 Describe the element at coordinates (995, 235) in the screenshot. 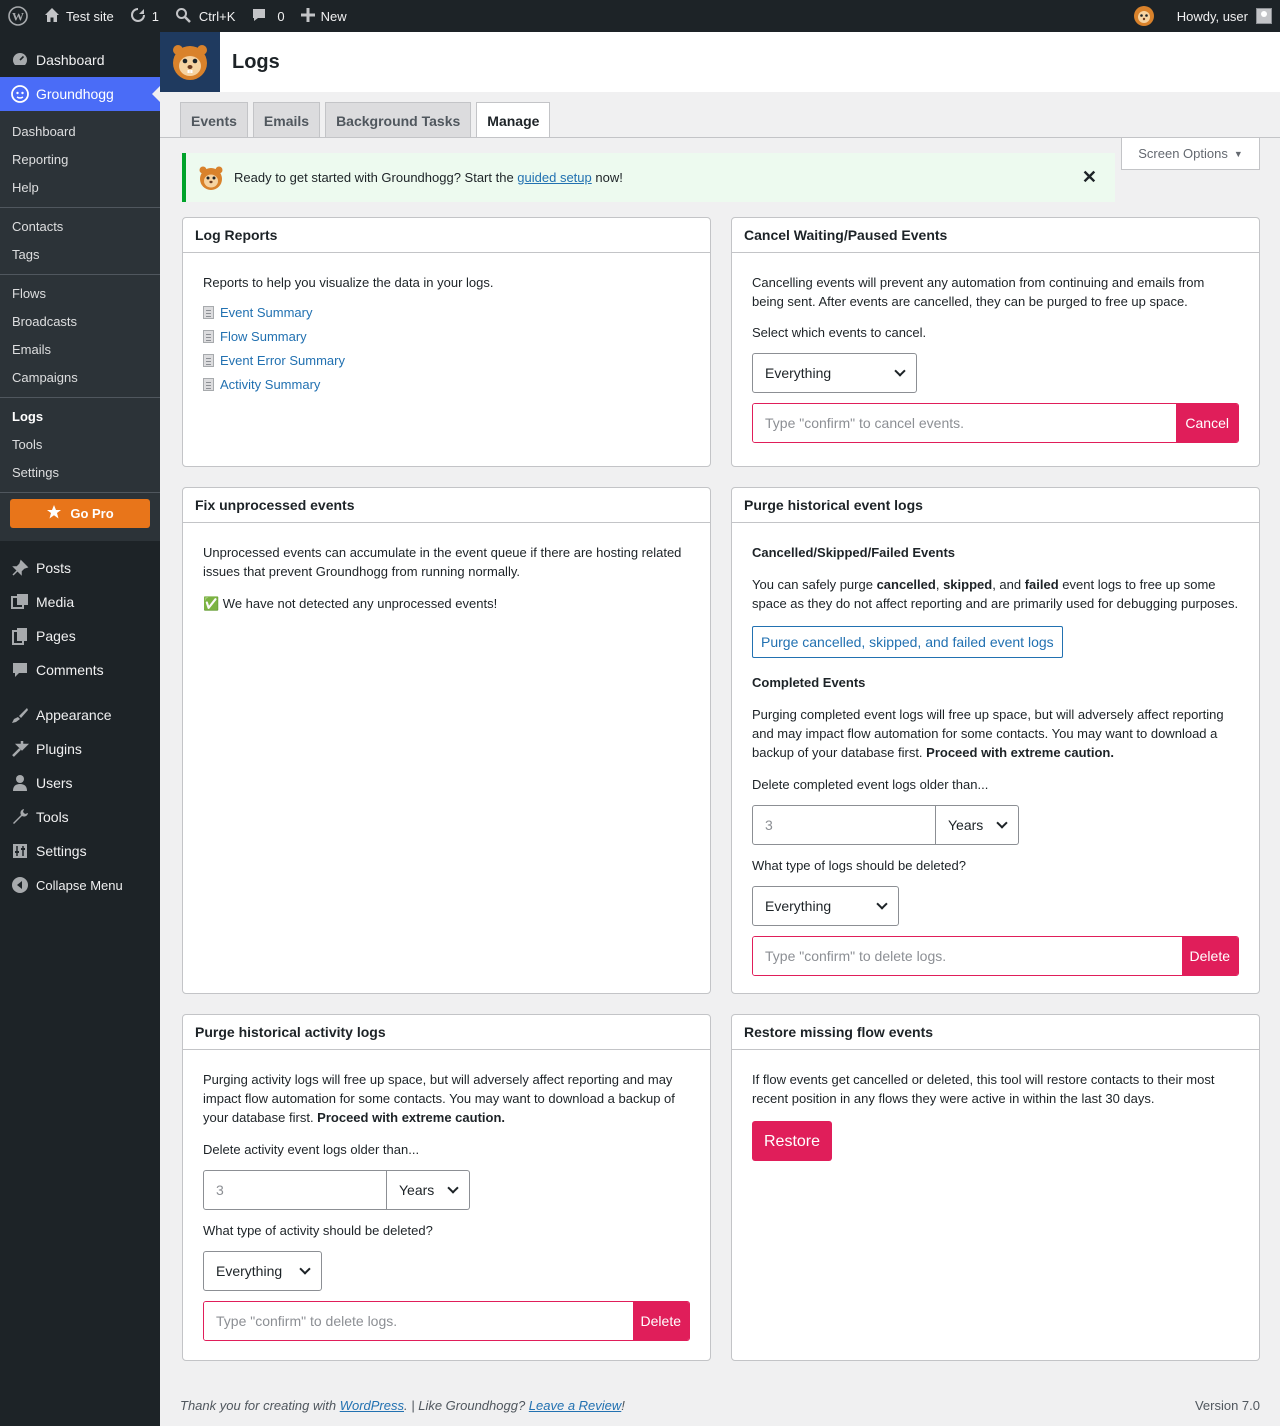

I see `panel-title: Cancel Waiting/Paused Events` at that location.